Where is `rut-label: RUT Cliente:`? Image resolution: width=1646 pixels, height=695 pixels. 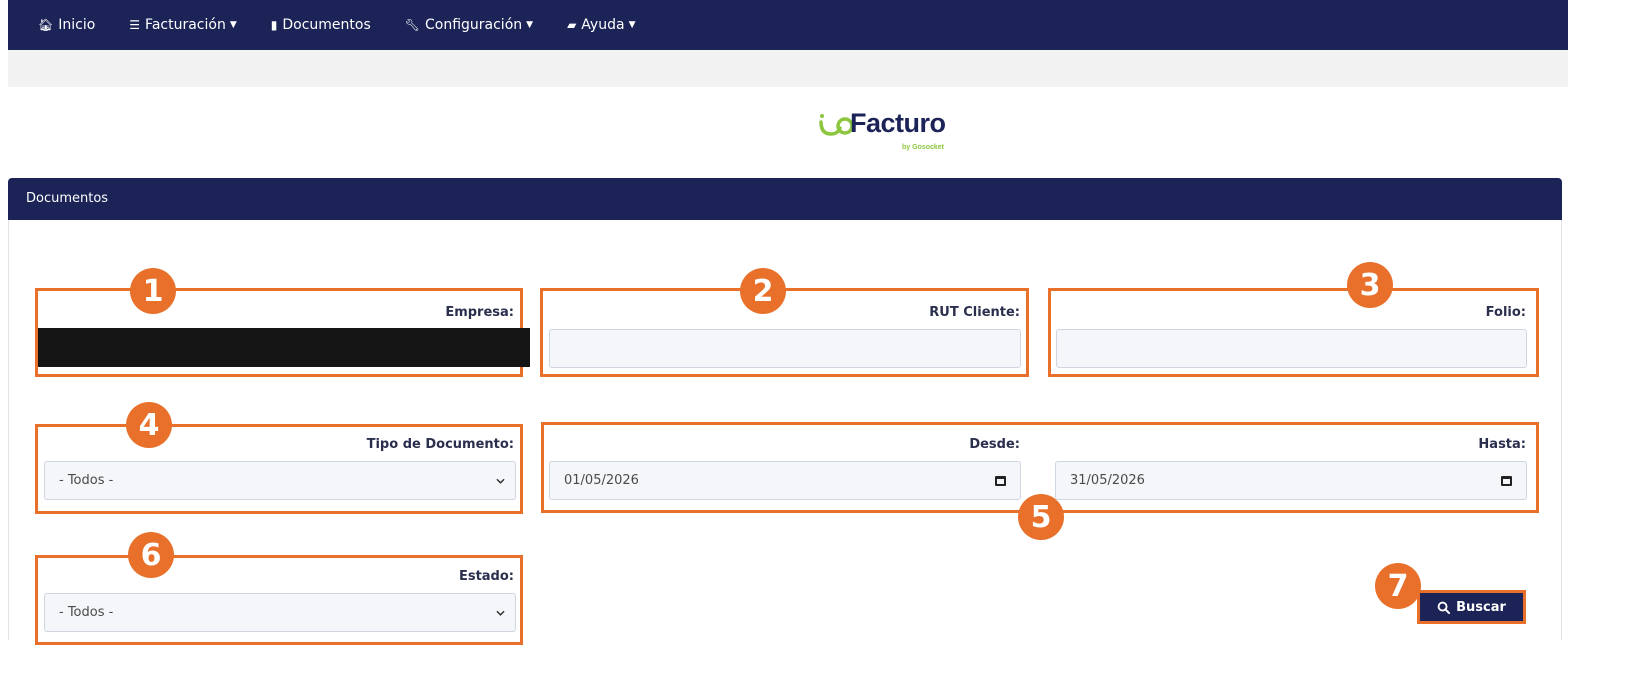
rut-label: RUT Cliente: is located at coordinates (974, 312).